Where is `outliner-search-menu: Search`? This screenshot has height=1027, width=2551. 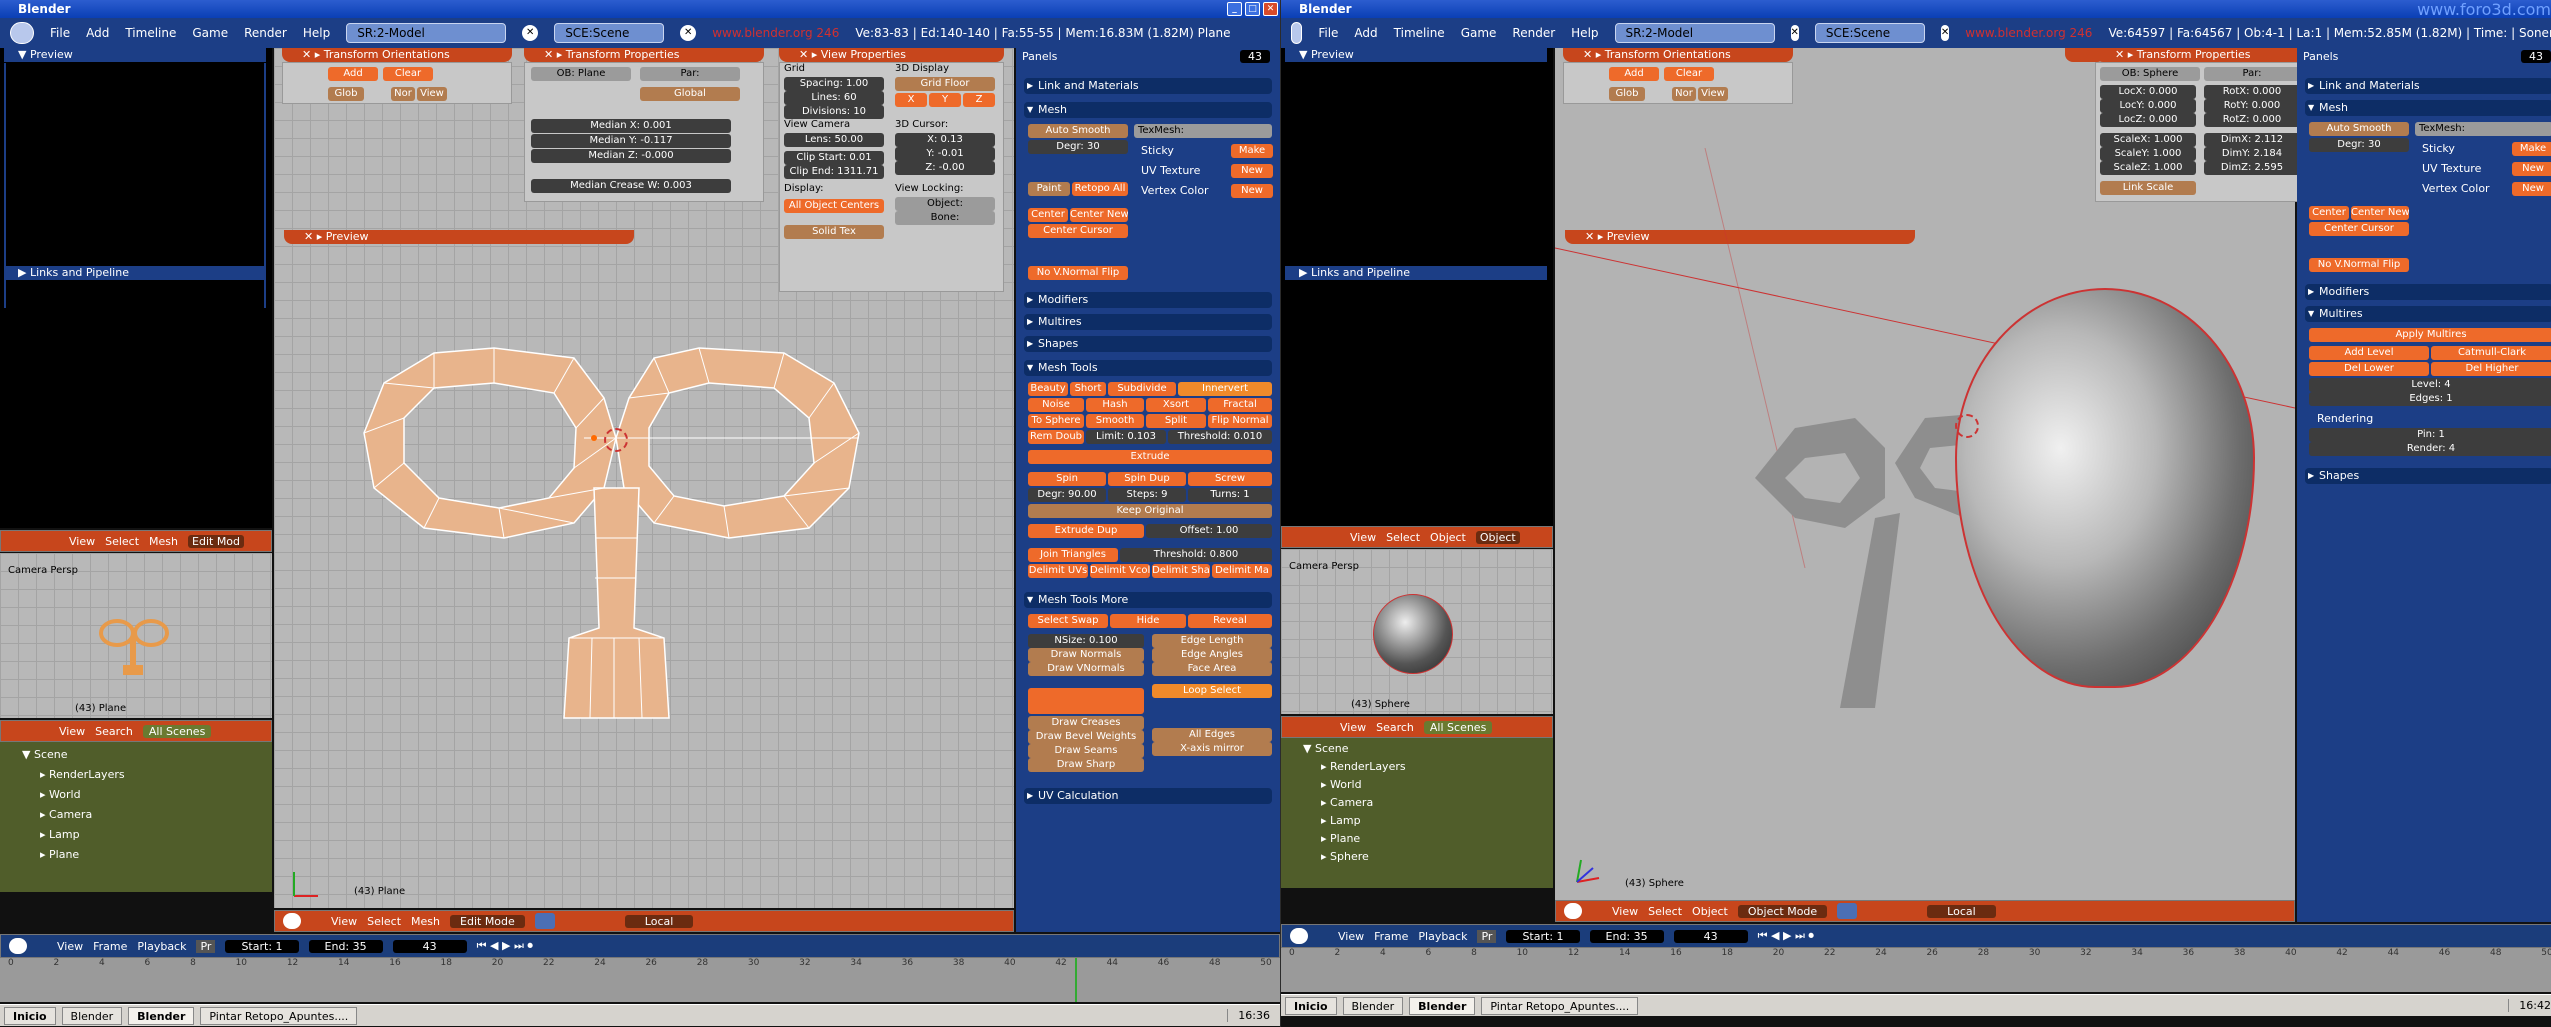 outliner-search-menu: Search is located at coordinates (114, 731).